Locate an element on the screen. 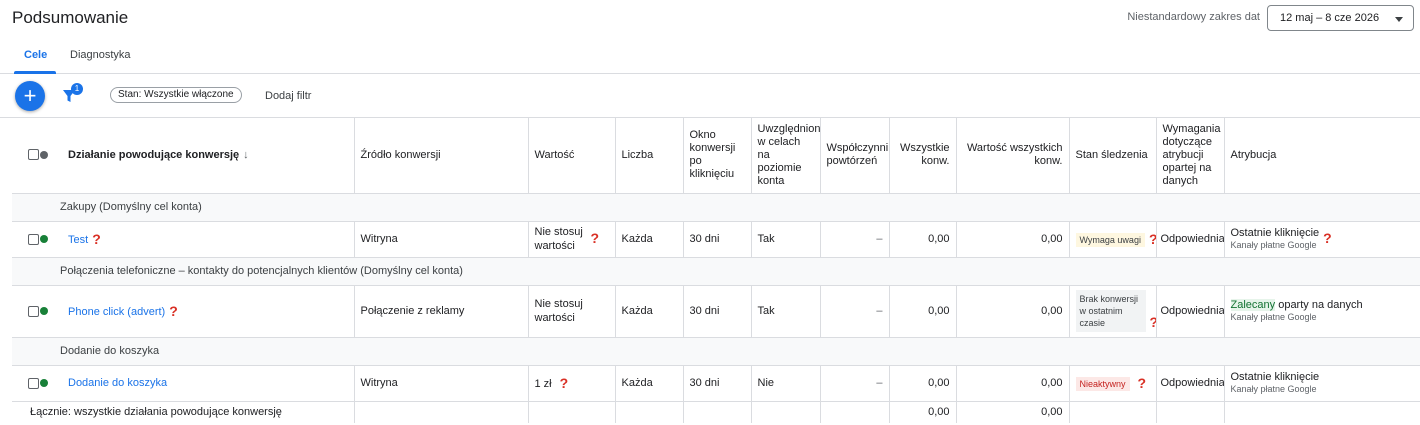 This screenshot has width=1420, height=425. col-header-included: Uwzględniono w celach na poziomie konta is located at coordinates (785, 156).